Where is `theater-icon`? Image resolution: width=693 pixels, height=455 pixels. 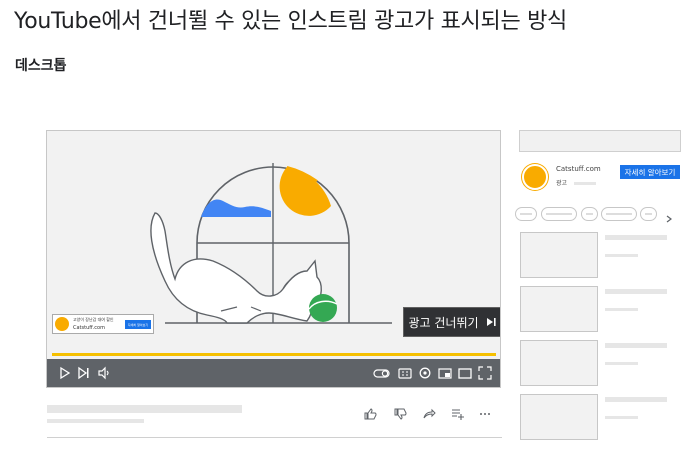 theater-icon is located at coordinates (465, 373).